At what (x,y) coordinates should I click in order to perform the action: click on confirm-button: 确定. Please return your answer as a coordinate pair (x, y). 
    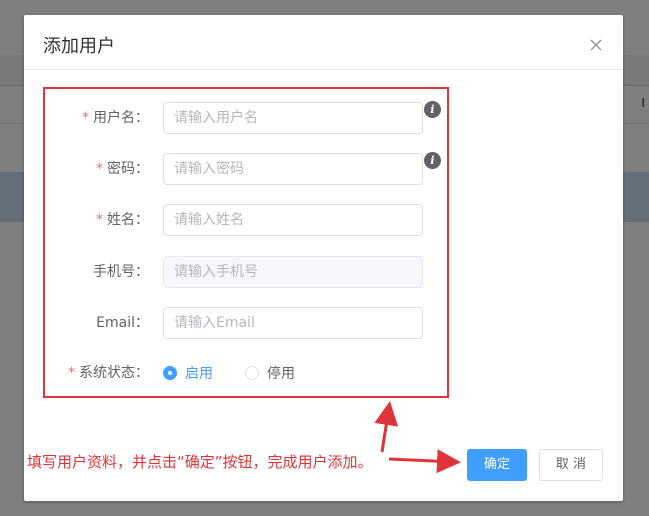
    Looking at the image, I should click on (497, 465).